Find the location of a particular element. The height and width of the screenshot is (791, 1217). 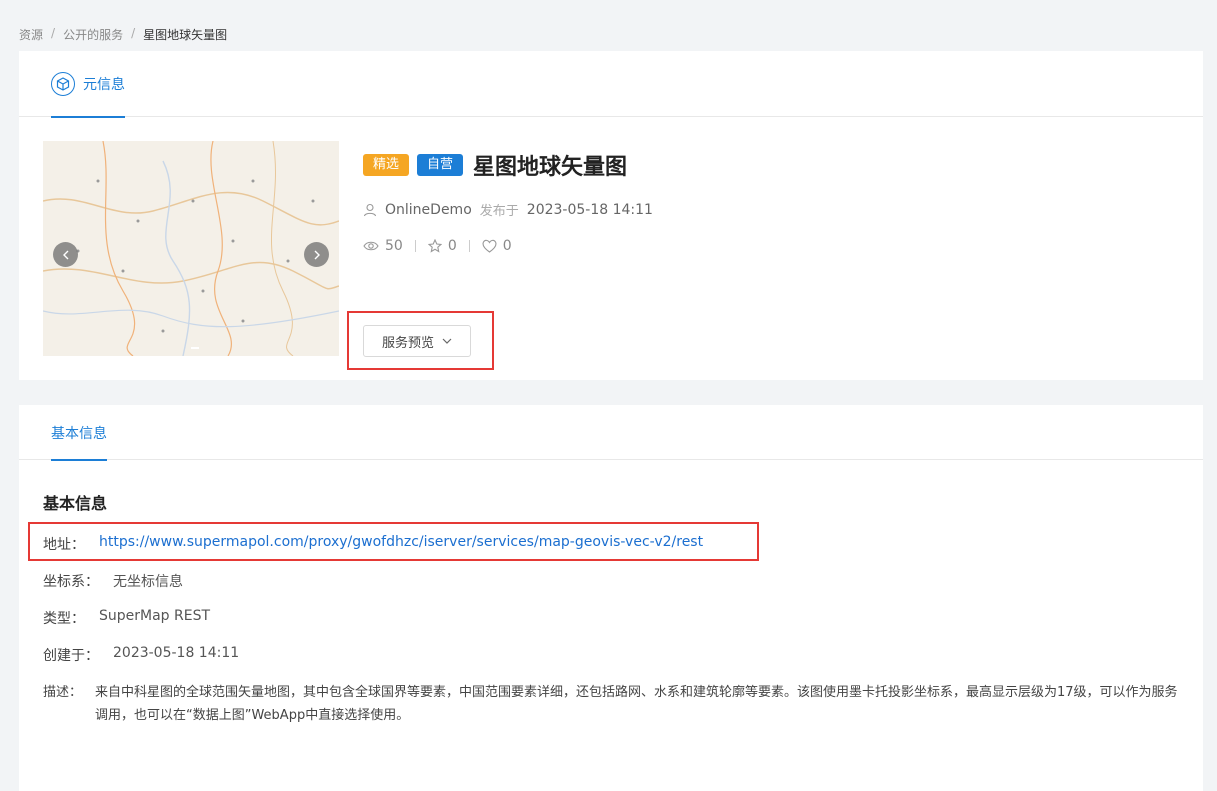

featured-badge: 精选 is located at coordinates (386, 165).